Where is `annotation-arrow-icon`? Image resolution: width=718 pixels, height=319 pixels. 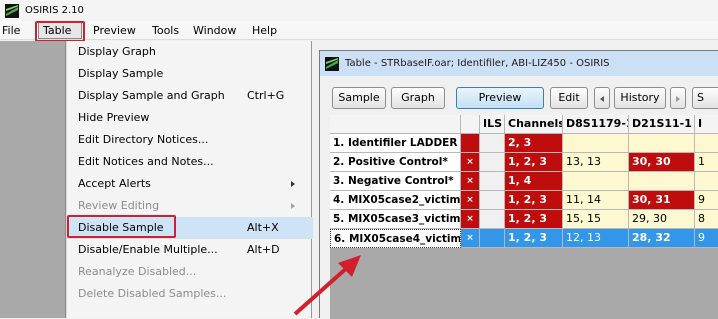
annotation-arrow-icon is located at coordinates (327, 285).